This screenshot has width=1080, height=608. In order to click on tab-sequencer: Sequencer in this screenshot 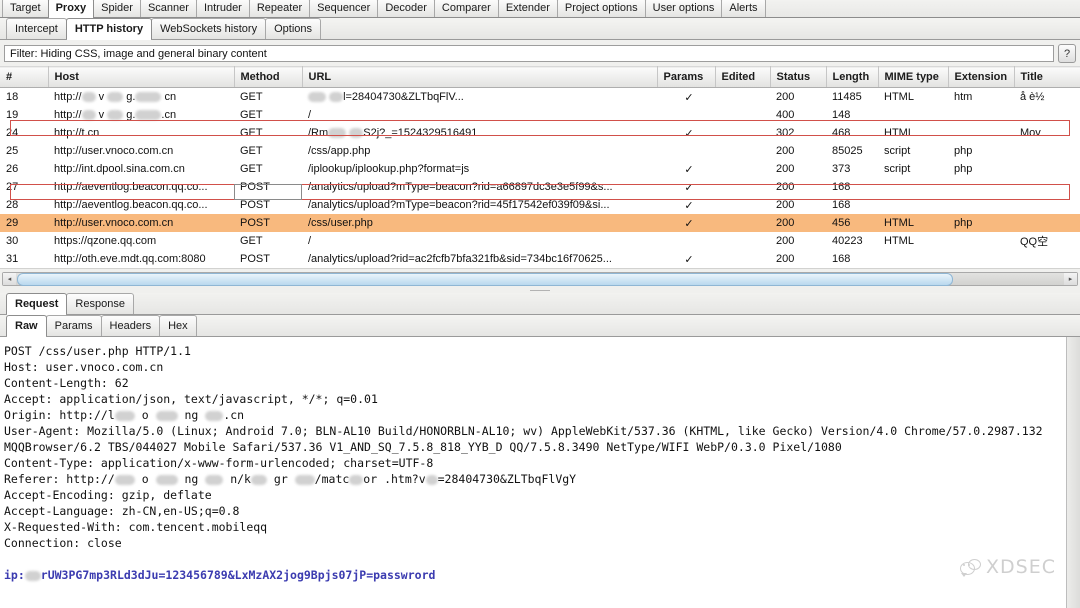, I will do `click(344, 8)`.